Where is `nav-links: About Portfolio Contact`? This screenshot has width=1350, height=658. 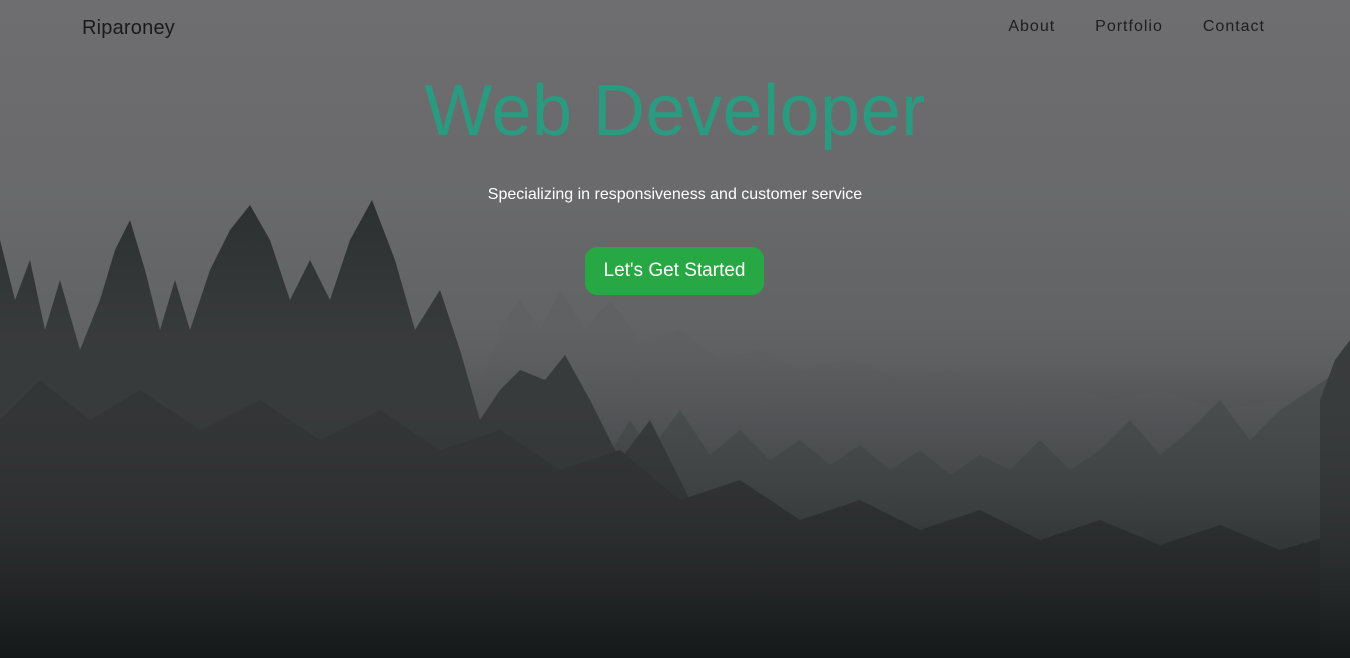 nav-links: About Portfolio Contact is located at coordinates (1136, 27).